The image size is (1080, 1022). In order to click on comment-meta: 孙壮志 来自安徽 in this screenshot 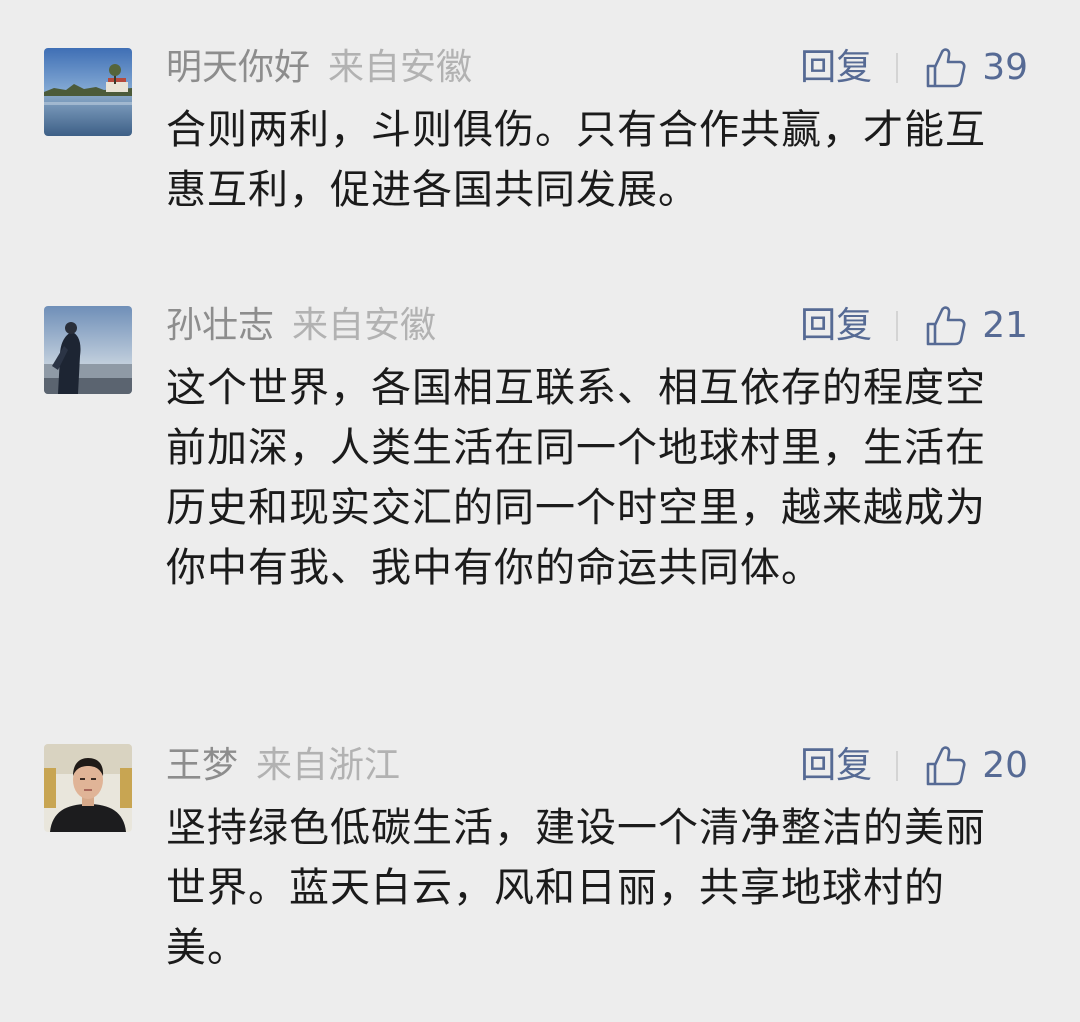, I will do `click(301, 326)`.